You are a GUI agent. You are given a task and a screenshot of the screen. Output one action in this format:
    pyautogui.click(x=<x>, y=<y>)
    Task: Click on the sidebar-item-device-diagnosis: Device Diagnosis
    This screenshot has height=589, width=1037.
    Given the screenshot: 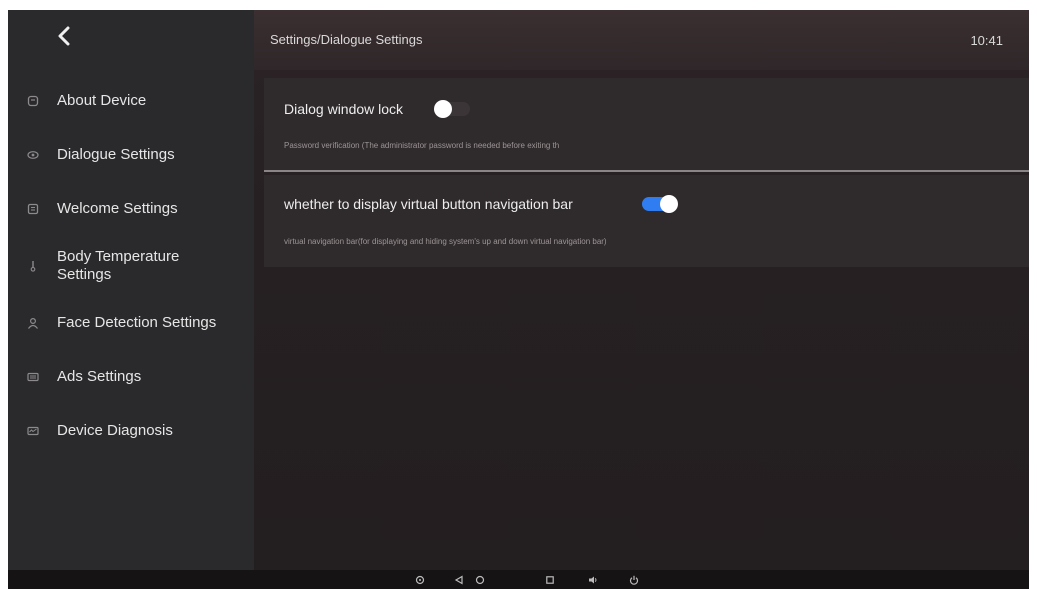 What is the action you would take?
    pyautogui.click(x=131, y=431)
    